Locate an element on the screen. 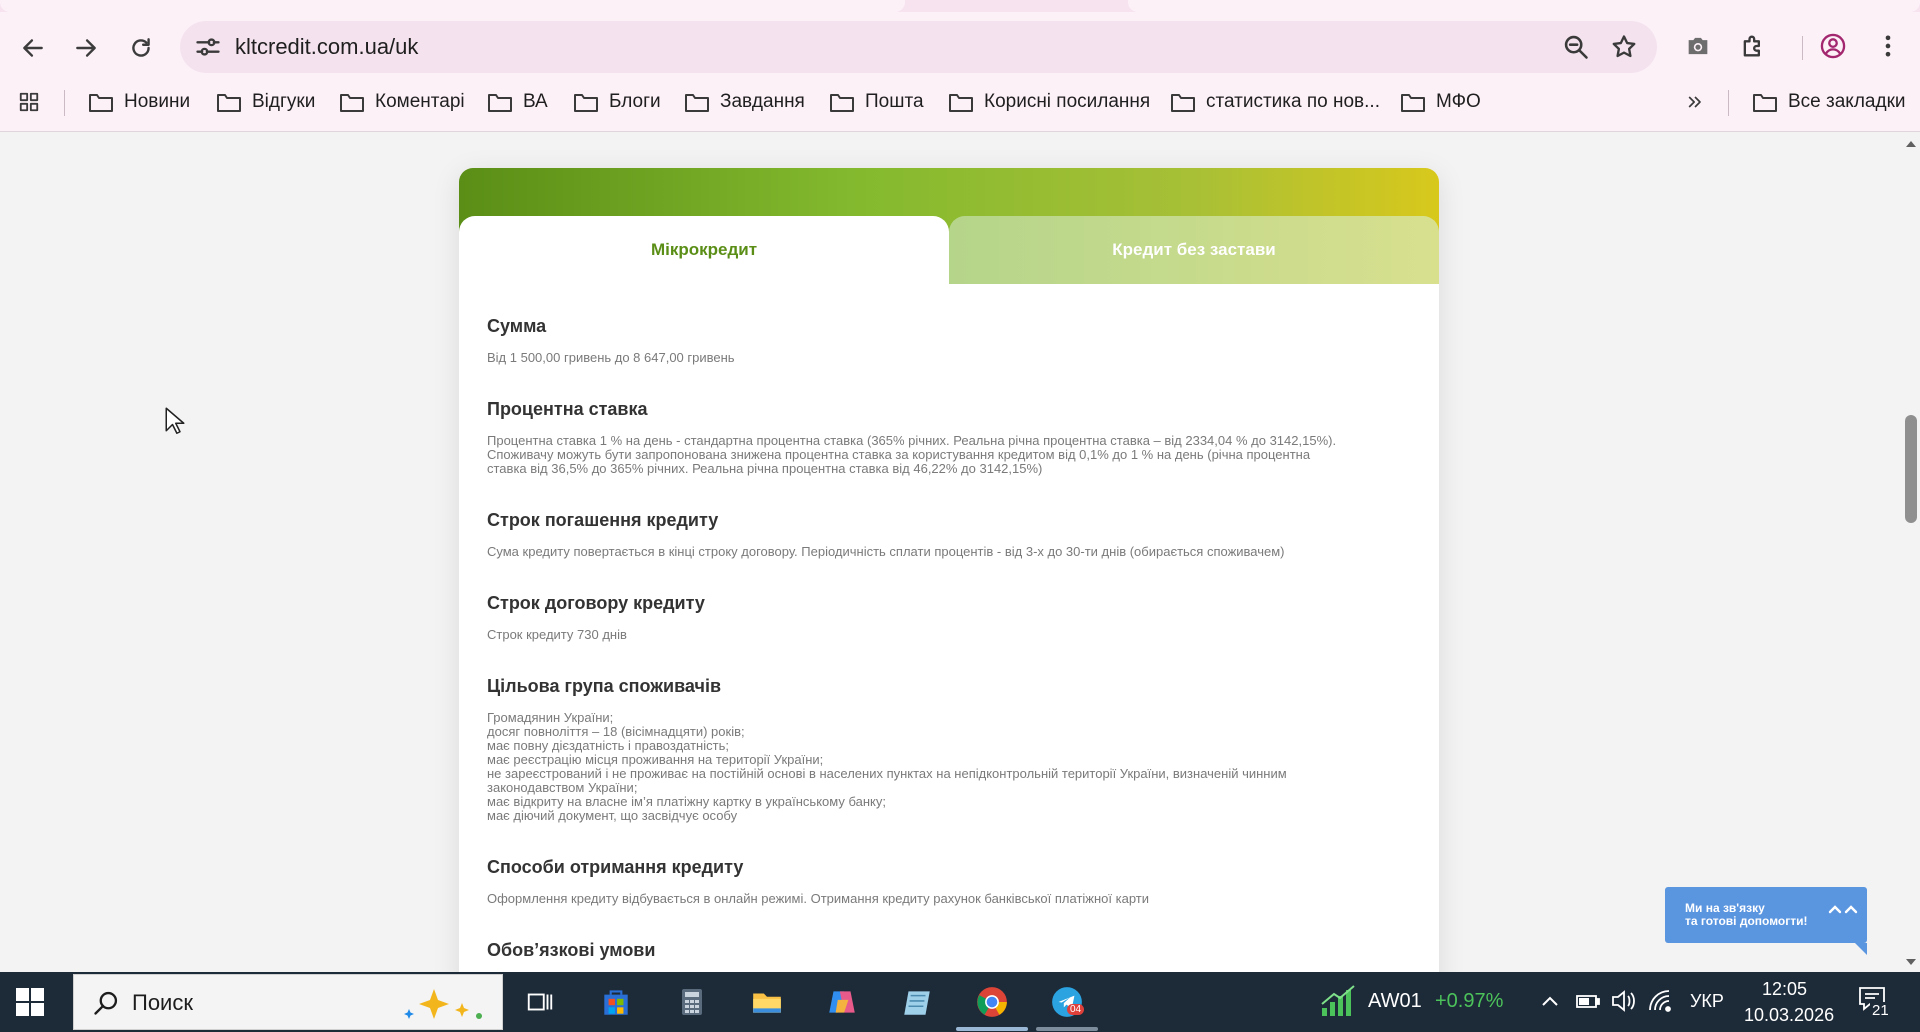 The height and width of the screenshot is (1032, 1920). reload-icon is located at coordinates (141, 47).